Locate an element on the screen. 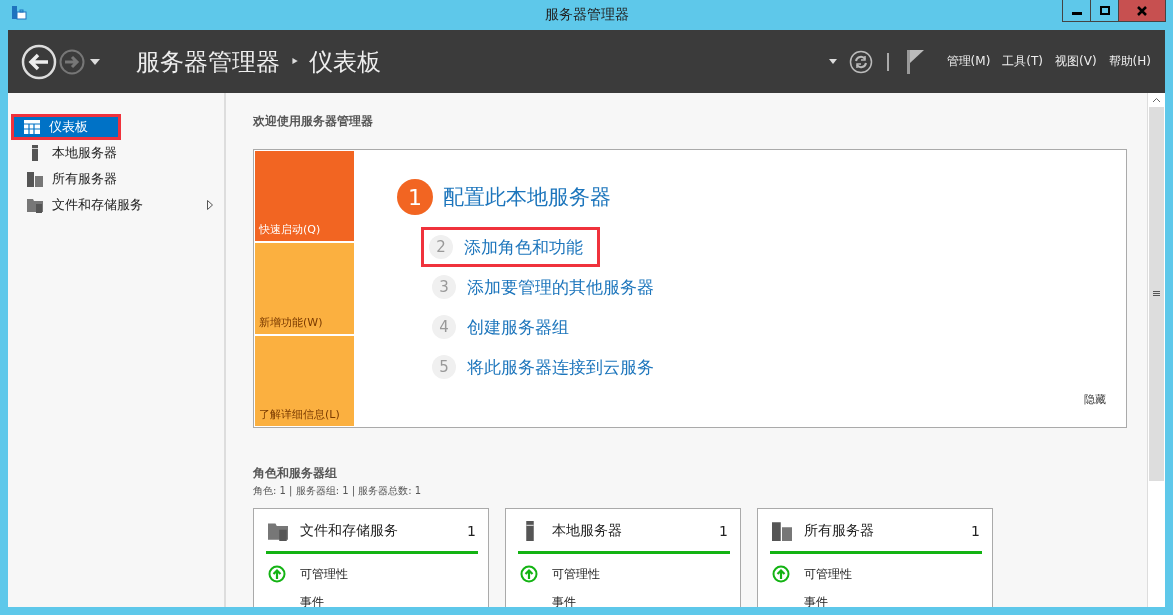 The image size is (1173, 615). grid-icon is located at coordinates (32, 127).